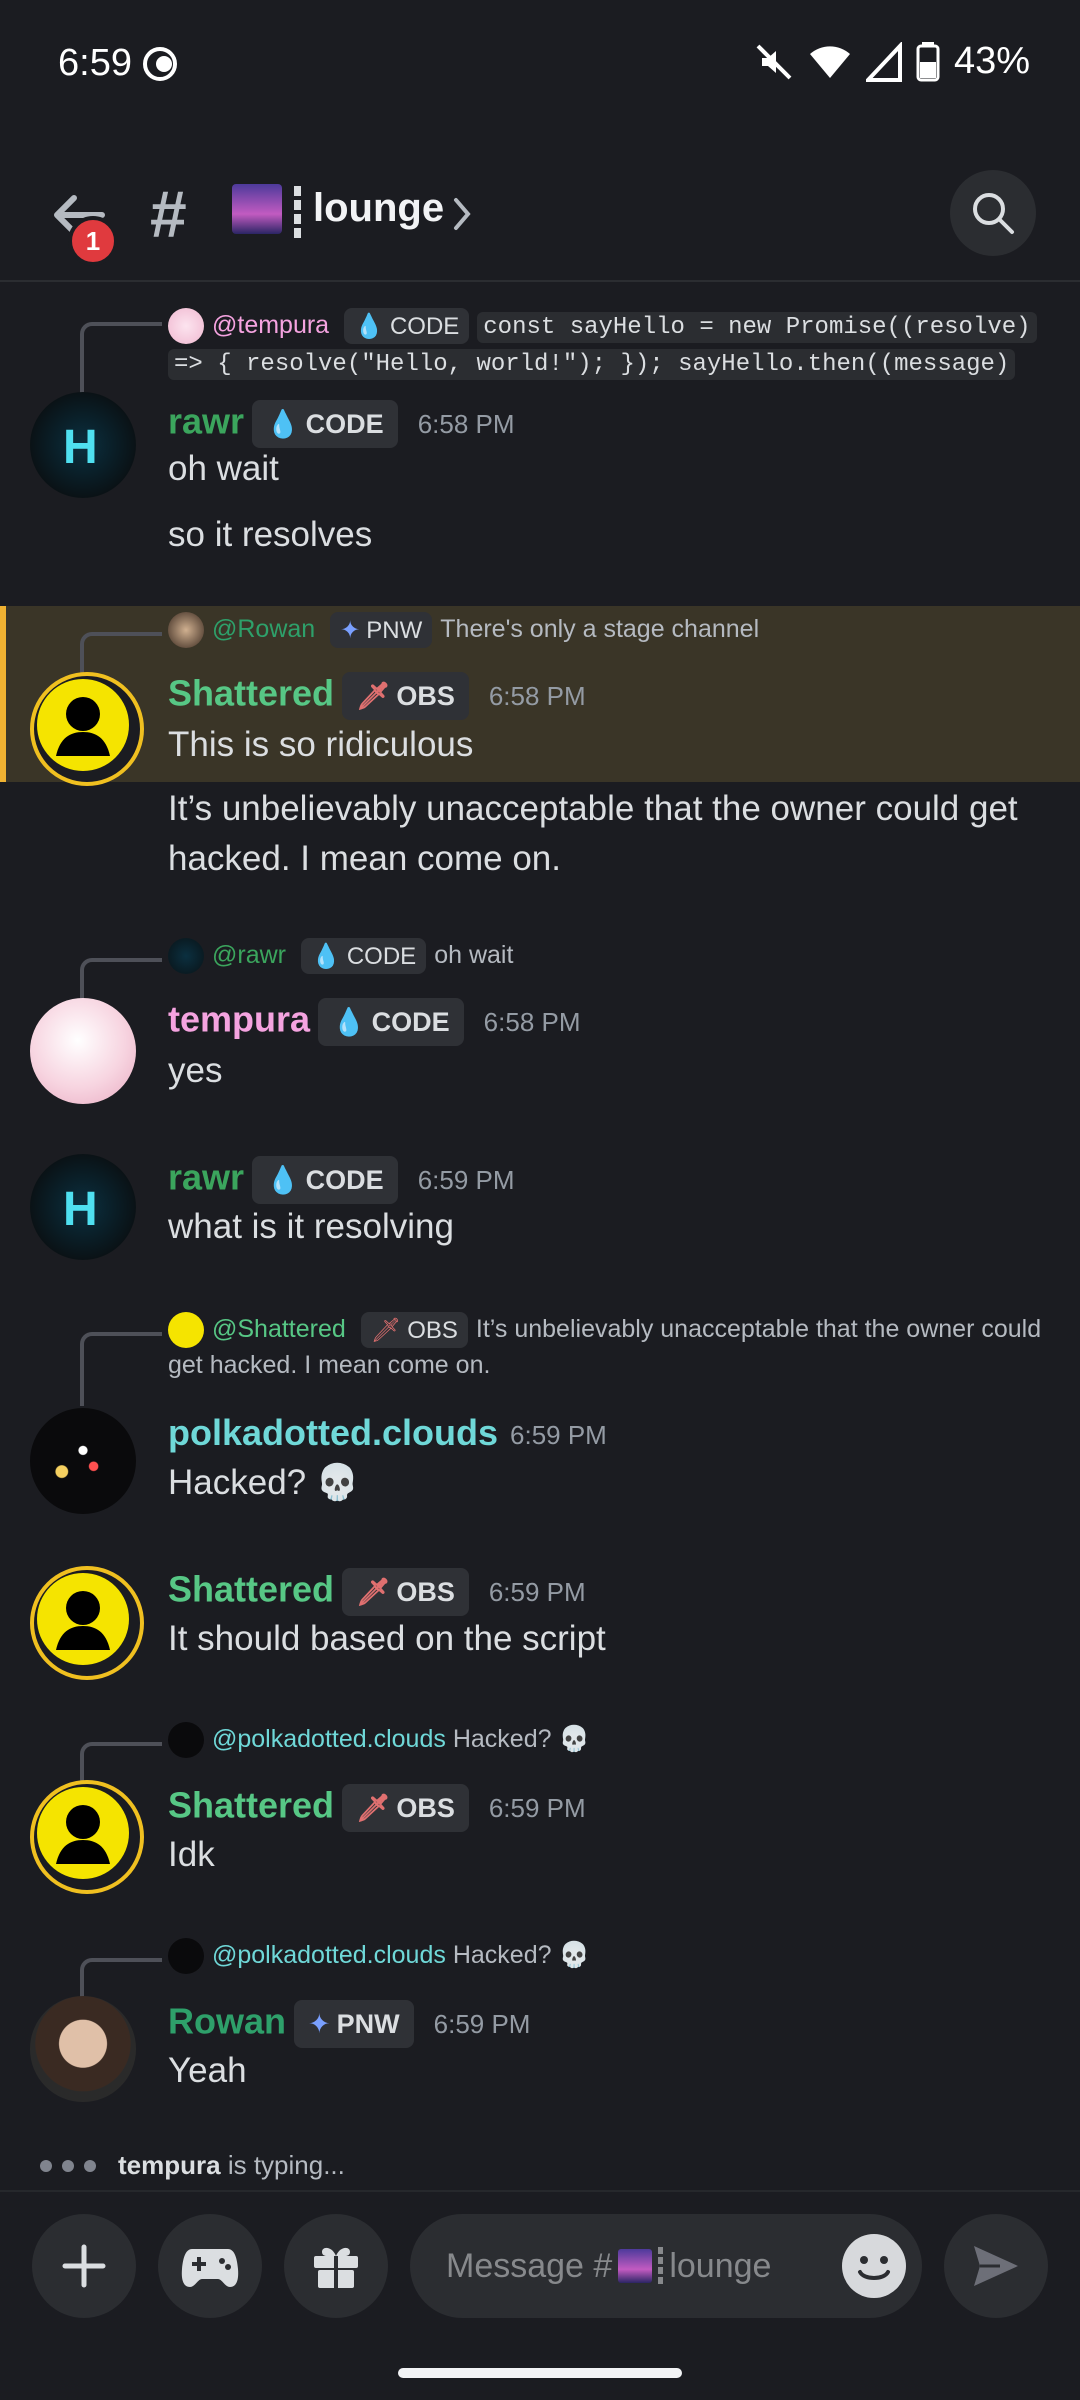 This screenshot has width=1080, height=2400. What do you see at coordinates (341, 956) in the screenshot?
I see `reply-preview: @rawr 💧 CODE oh wait` at bounding box center [341, 956].